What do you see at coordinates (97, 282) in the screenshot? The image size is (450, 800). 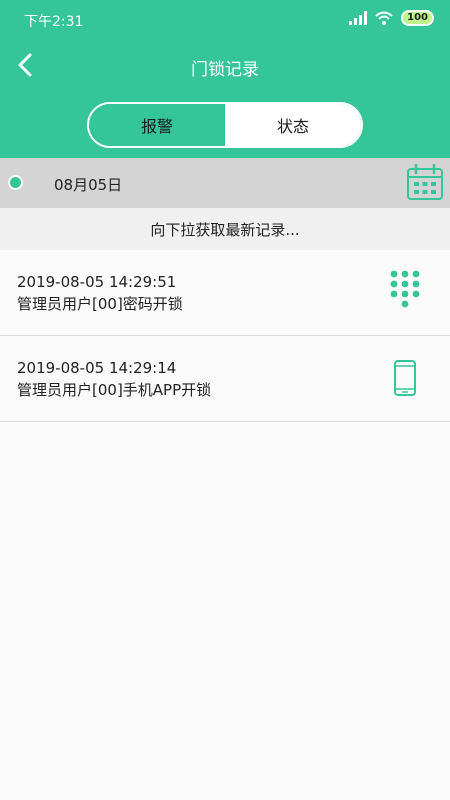 I see `record-time: 2019-08-05 14:29:51` at bounding box center [97, 282].